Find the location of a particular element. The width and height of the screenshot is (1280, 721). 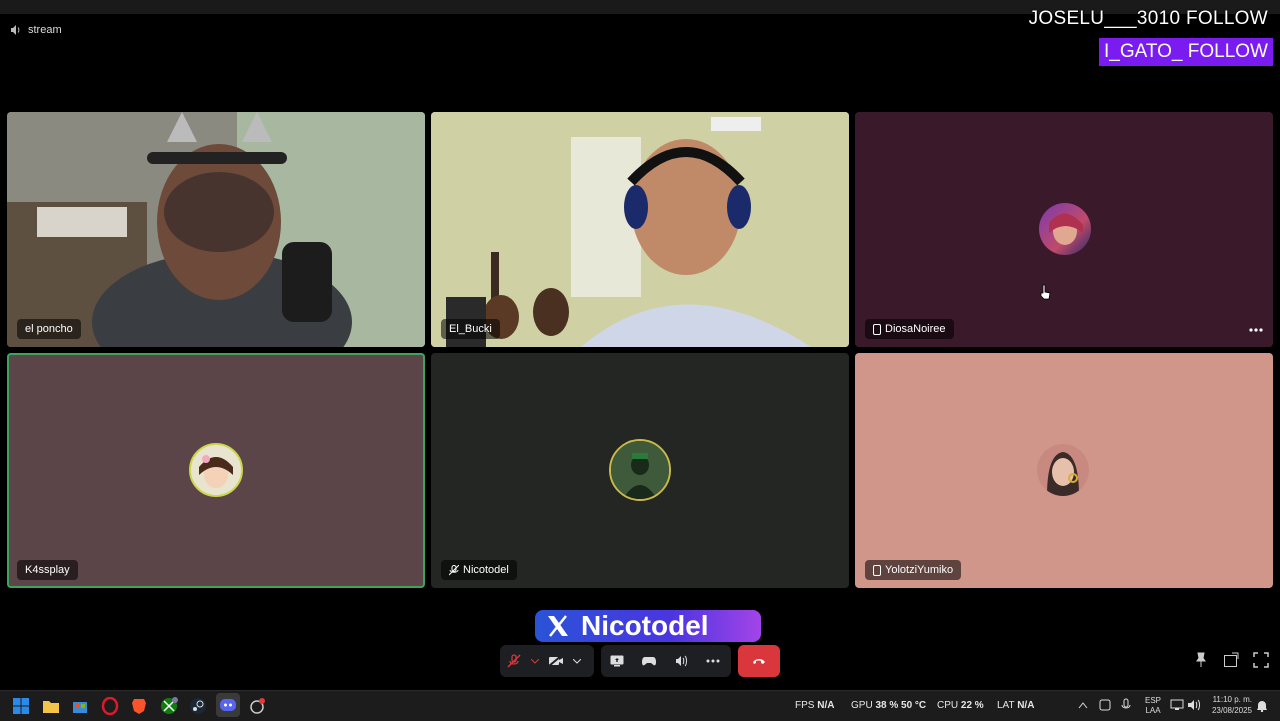

channel-name: stream is located at coordinates (45, 30).